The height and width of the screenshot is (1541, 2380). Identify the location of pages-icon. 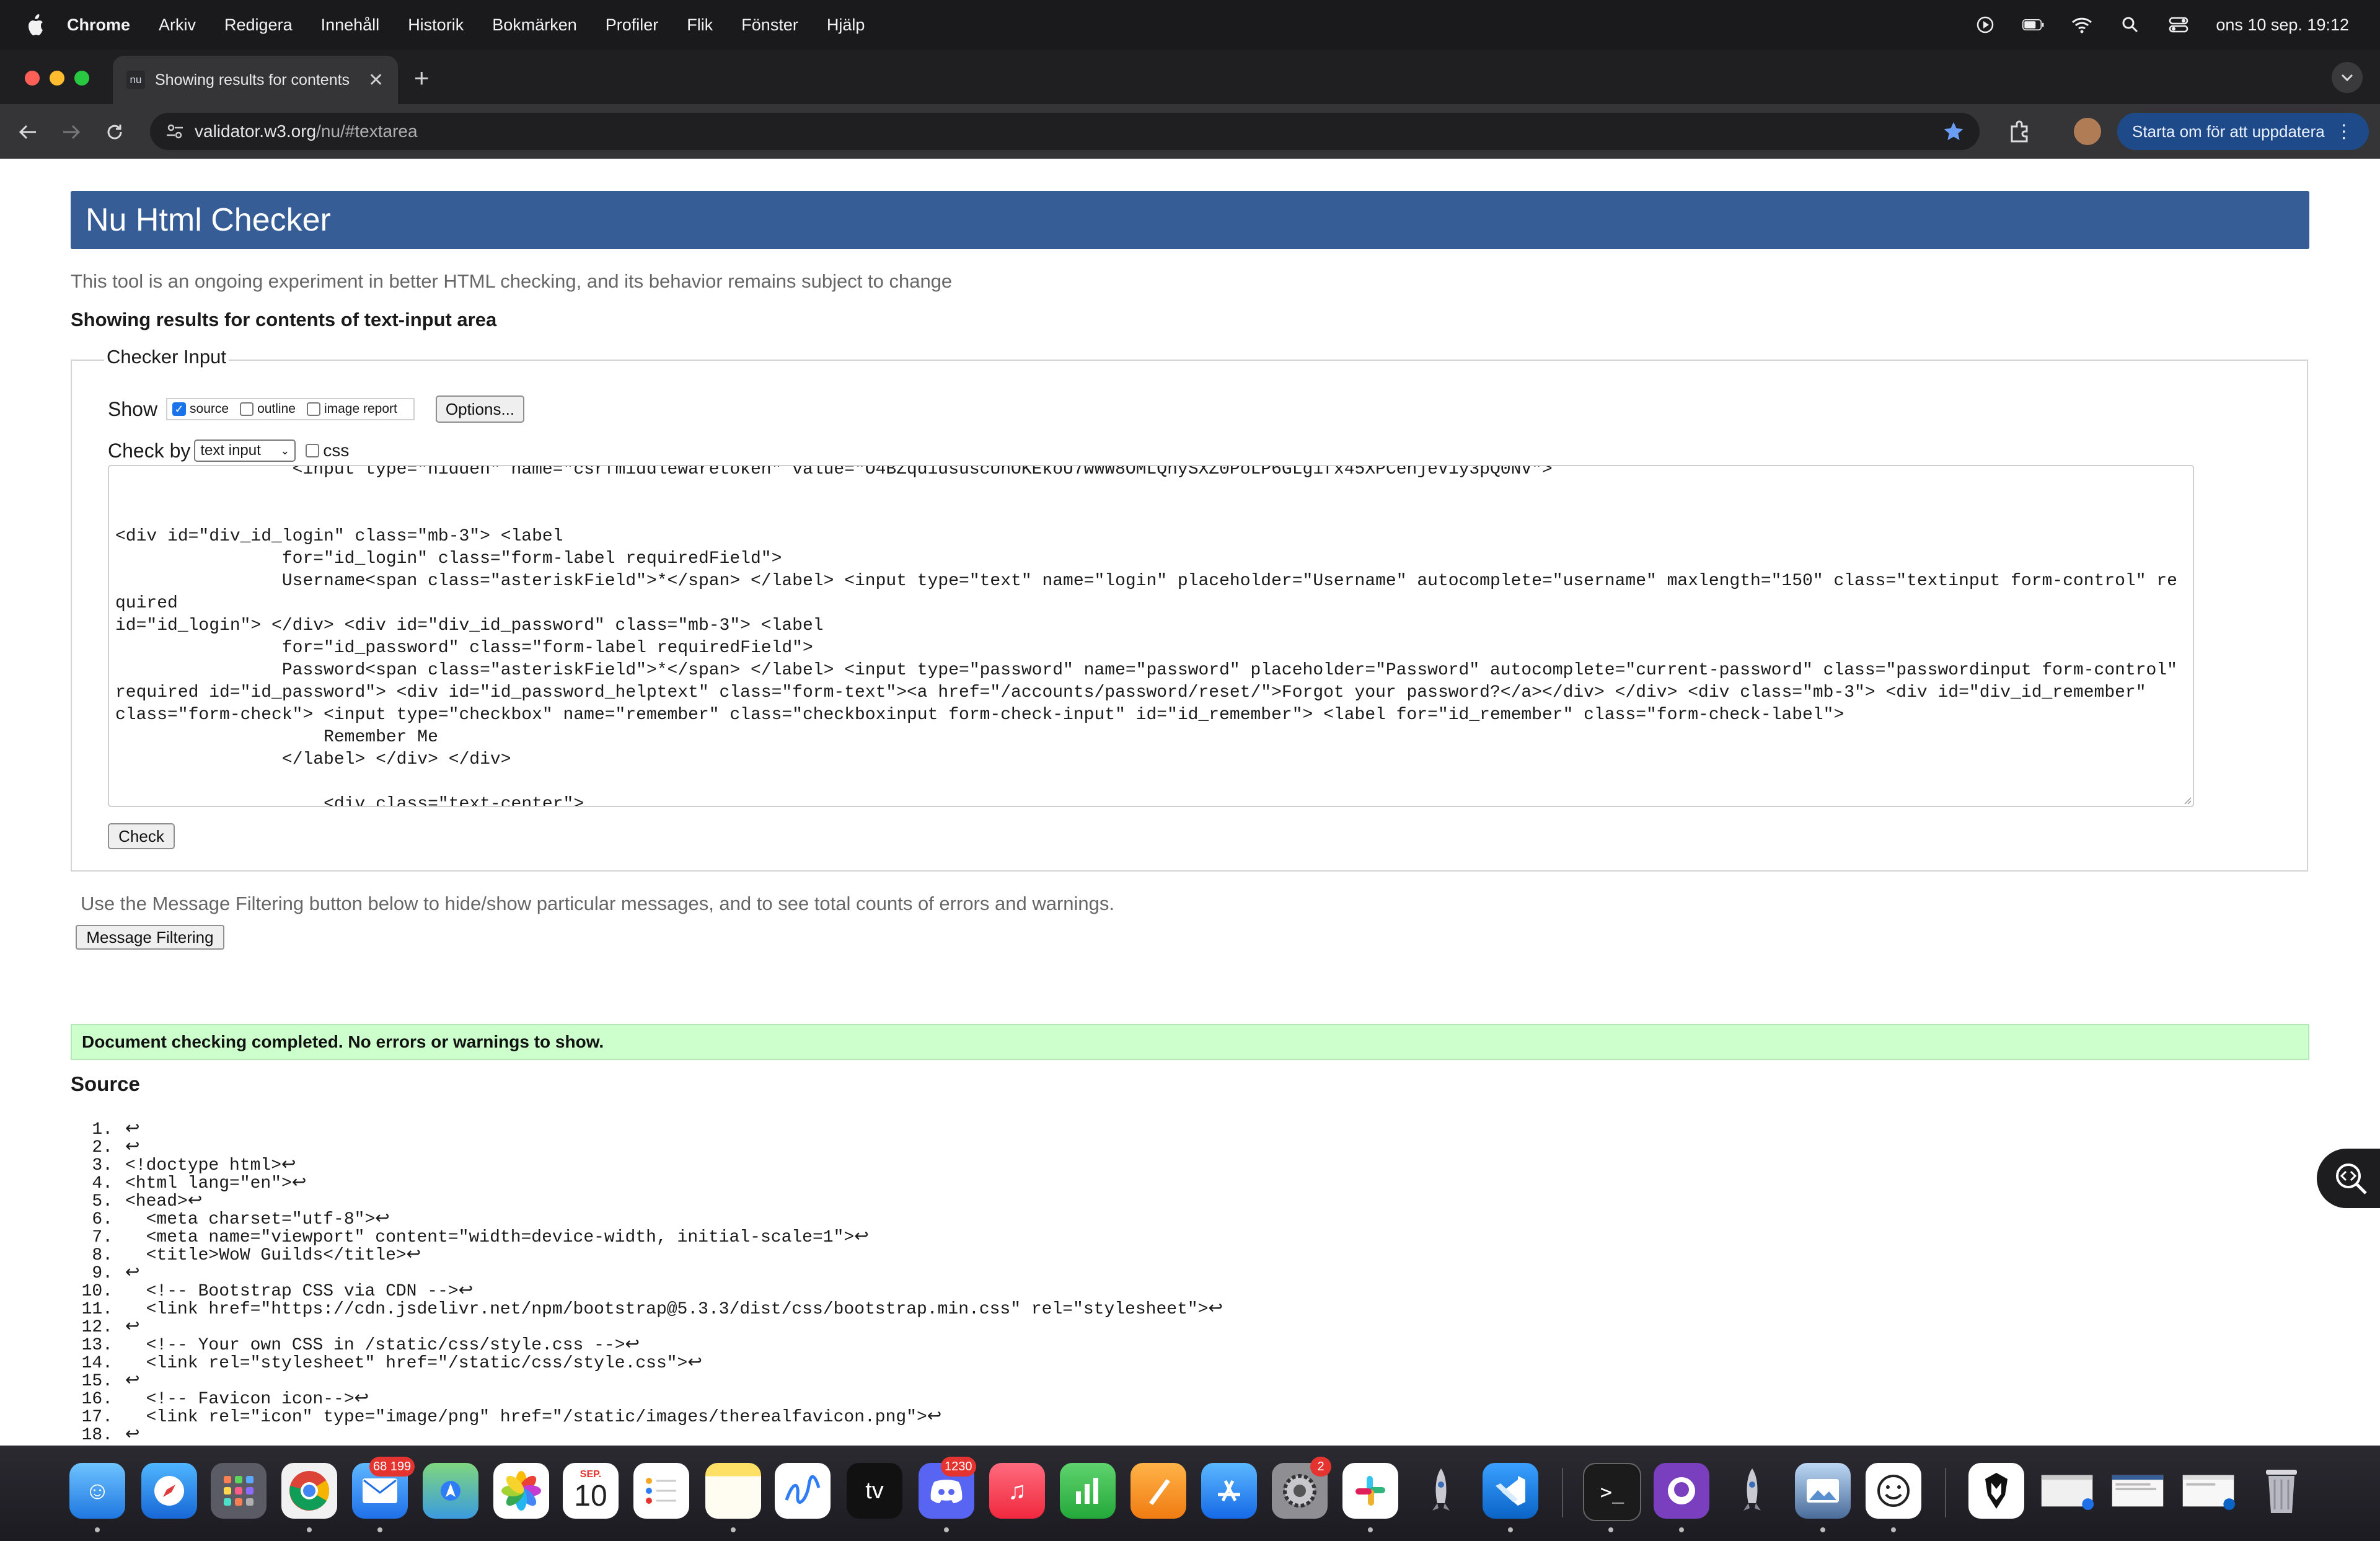
(1158, 1491).